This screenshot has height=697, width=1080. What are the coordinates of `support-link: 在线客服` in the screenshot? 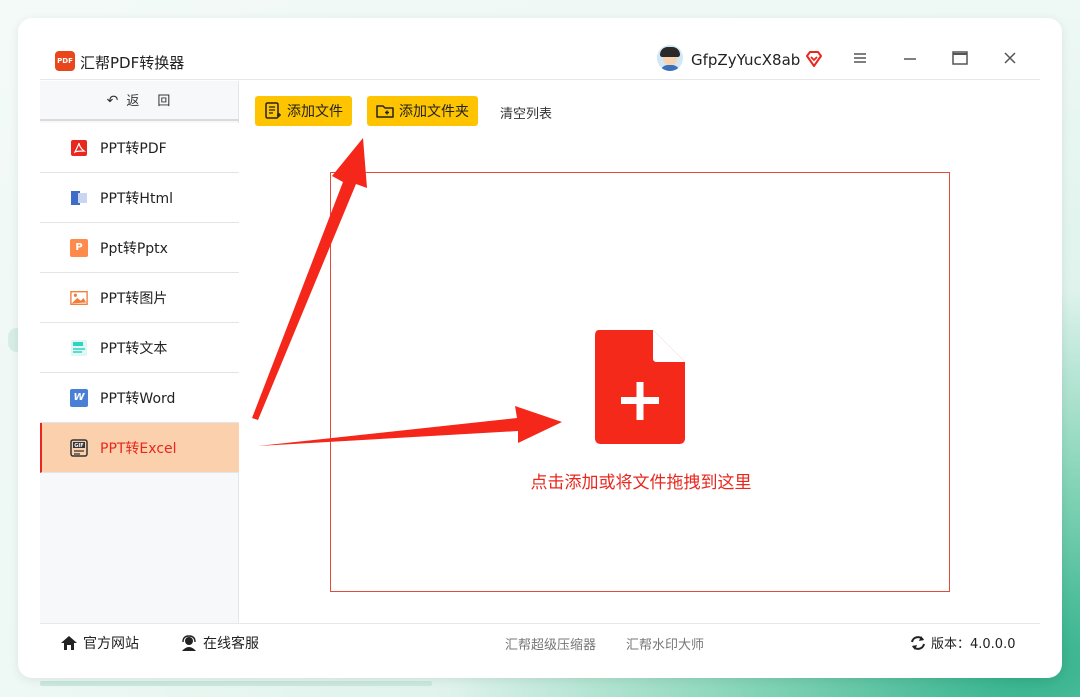 It's located at (219, 643).